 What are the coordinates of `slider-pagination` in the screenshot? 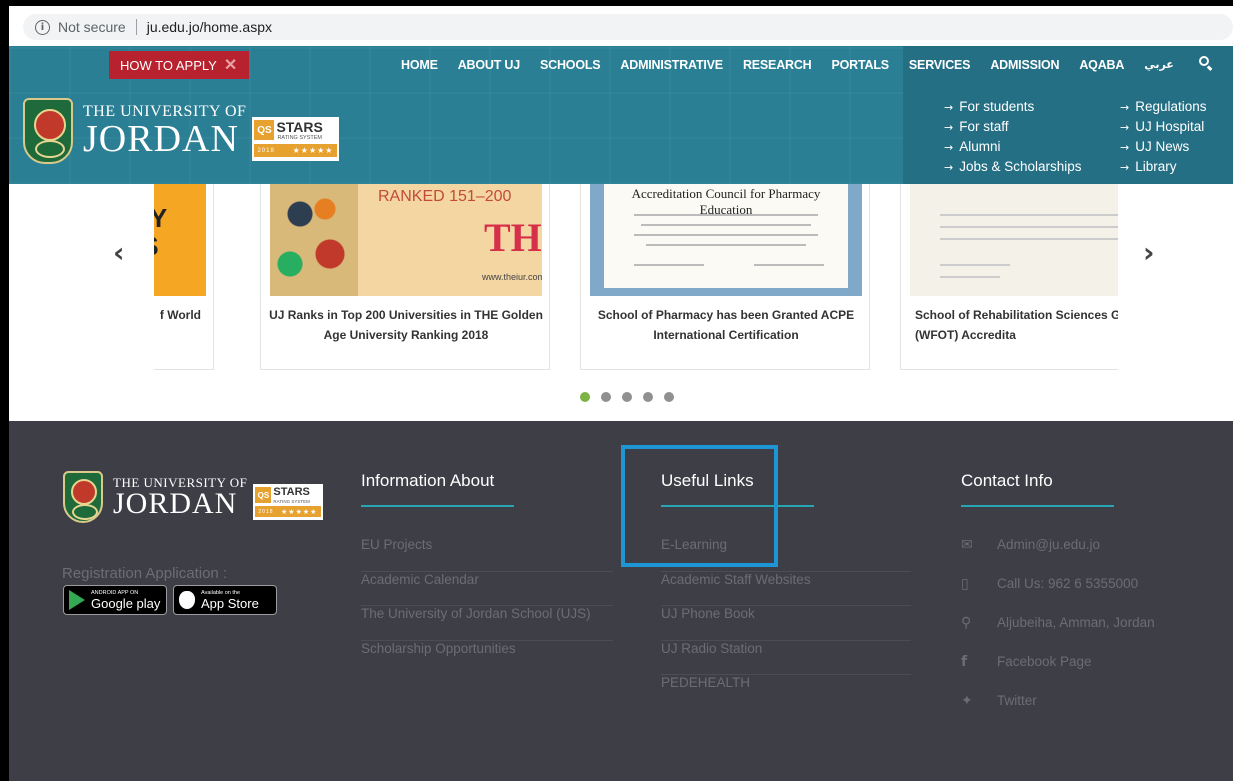 It's located at (627, 397).